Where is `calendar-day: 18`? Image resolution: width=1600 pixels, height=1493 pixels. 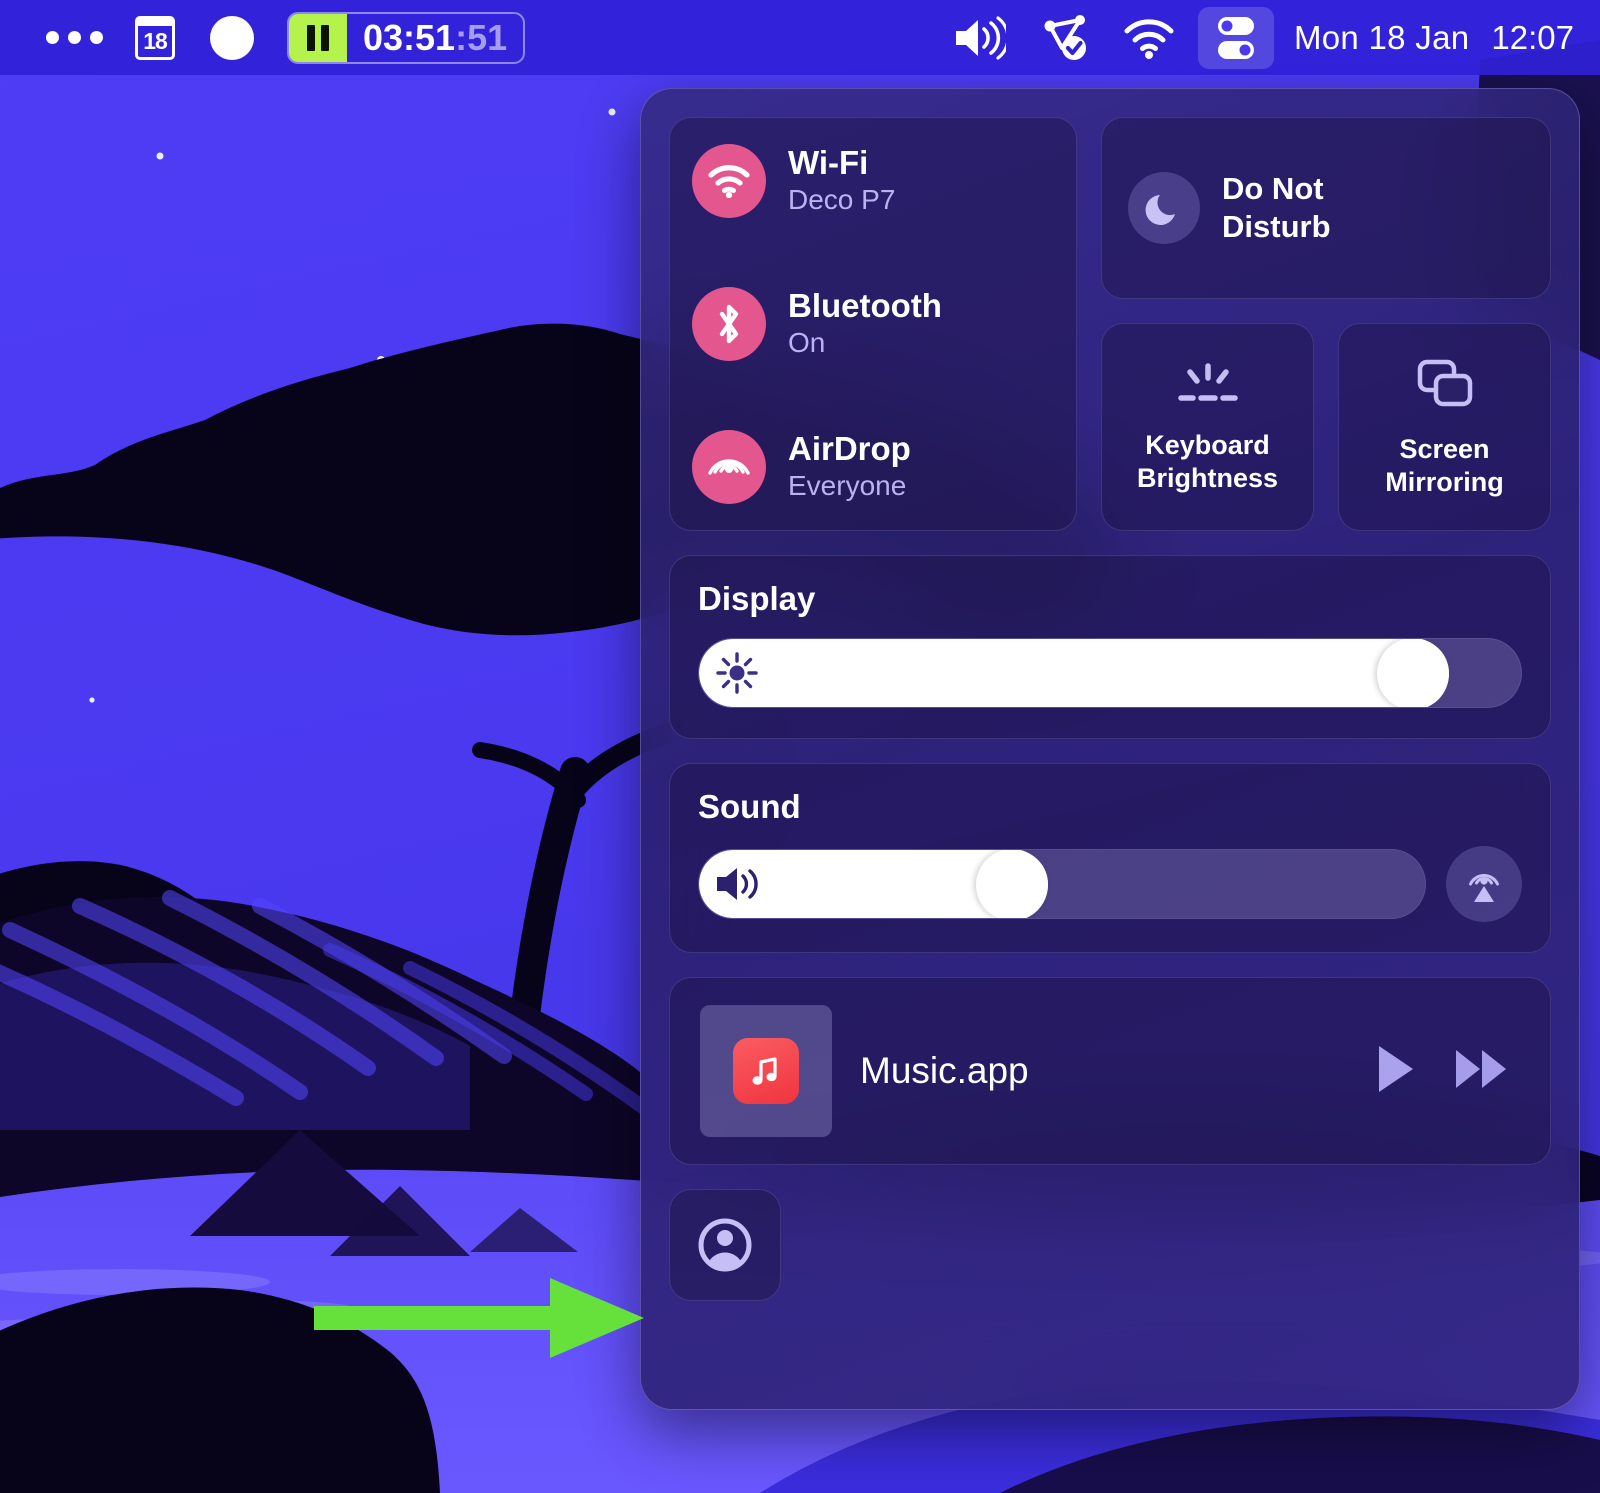
calendar-day: 18 is located at coordinates (155, 40).